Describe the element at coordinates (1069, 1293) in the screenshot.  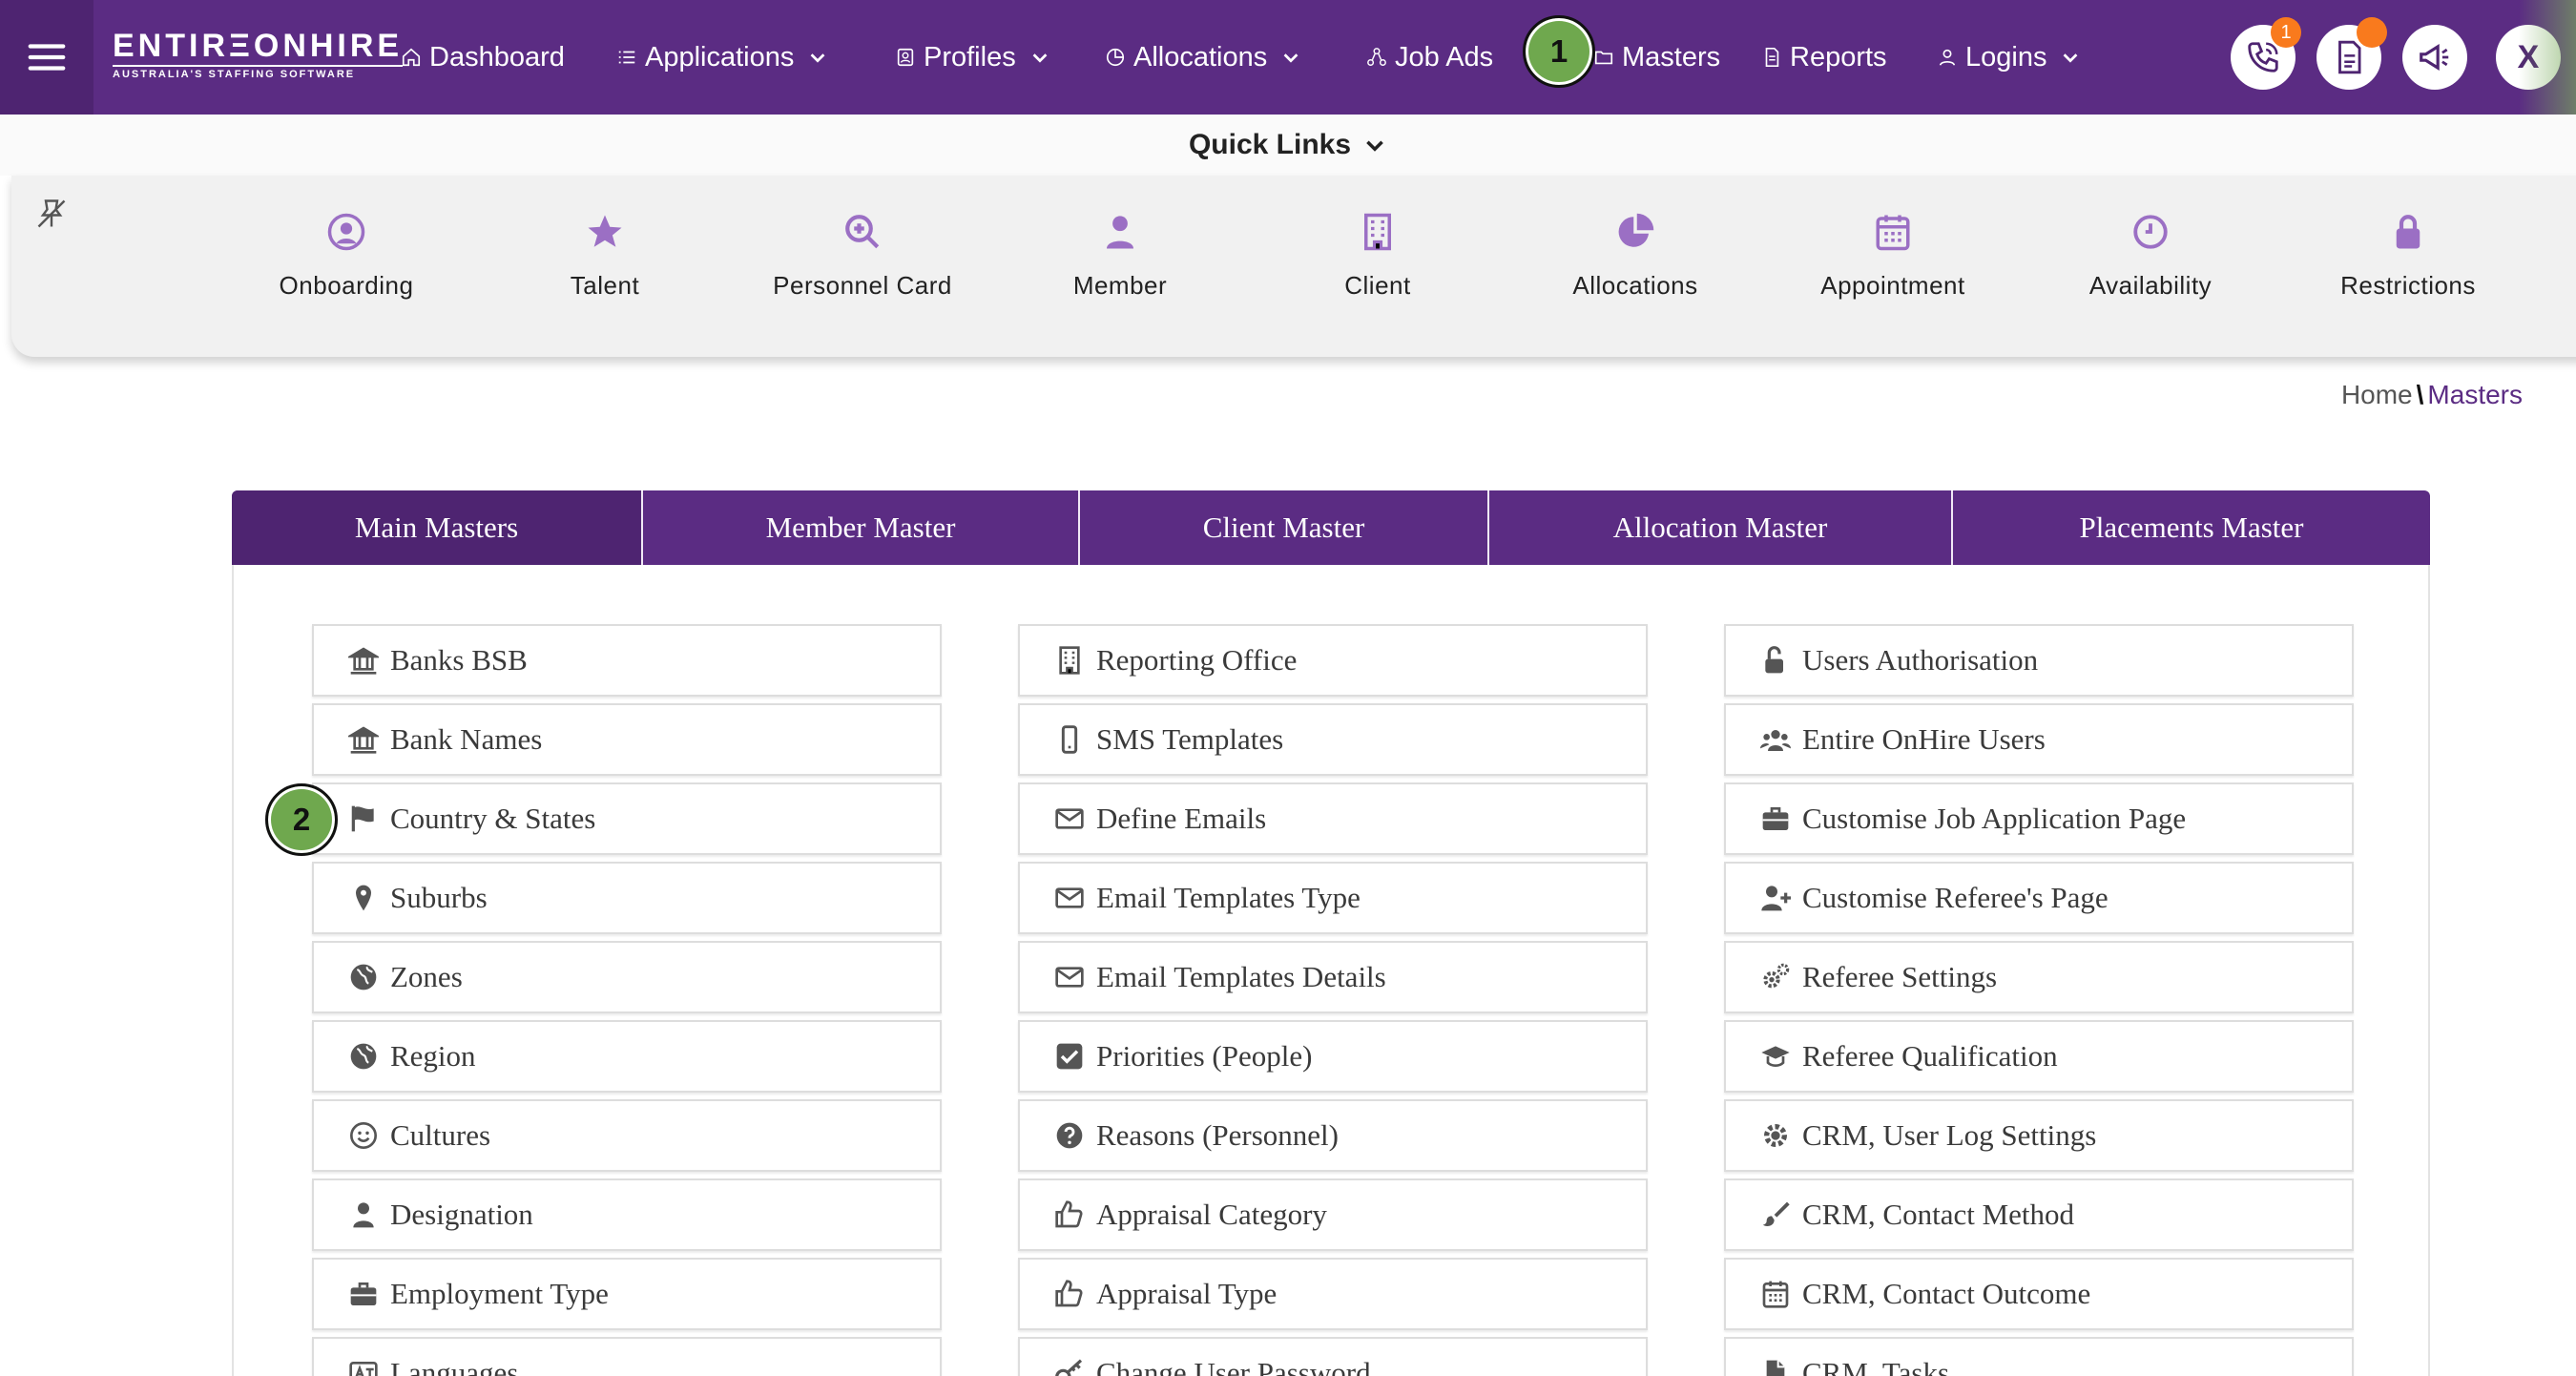
I see `thumbs-up-icon` at that location.